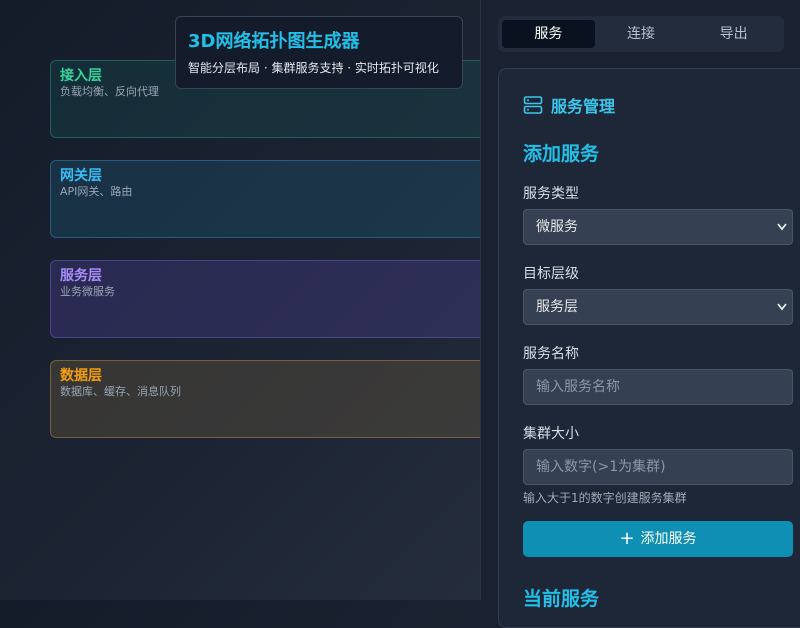 The image size is (800, 628). I want to click on cluster-size-input: 输入数字(>1为集群), so click(658, 467).